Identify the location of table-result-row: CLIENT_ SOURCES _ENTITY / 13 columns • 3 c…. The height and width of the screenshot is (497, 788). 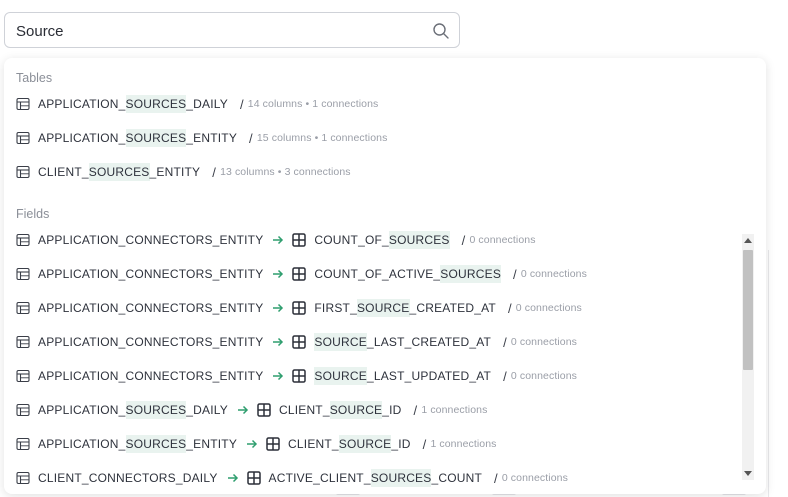
(183, 172).